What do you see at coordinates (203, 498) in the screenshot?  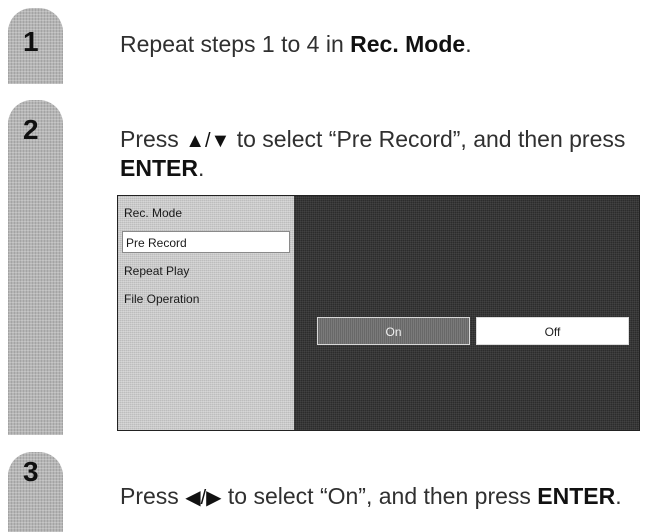 I see `left-right-arrows-icon: ◀/▶` at bounding box center [203, 498].